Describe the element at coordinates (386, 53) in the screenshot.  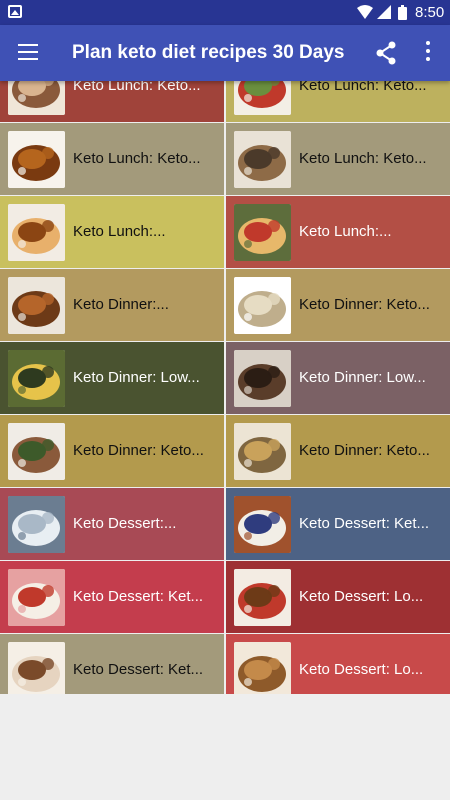
I see `share-icon` at that location.